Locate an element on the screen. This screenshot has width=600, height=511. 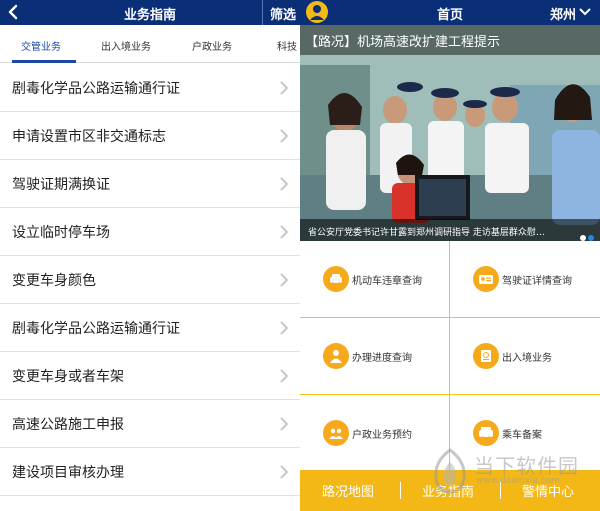
chevron-down-icon is located at coordinates (585, 12).